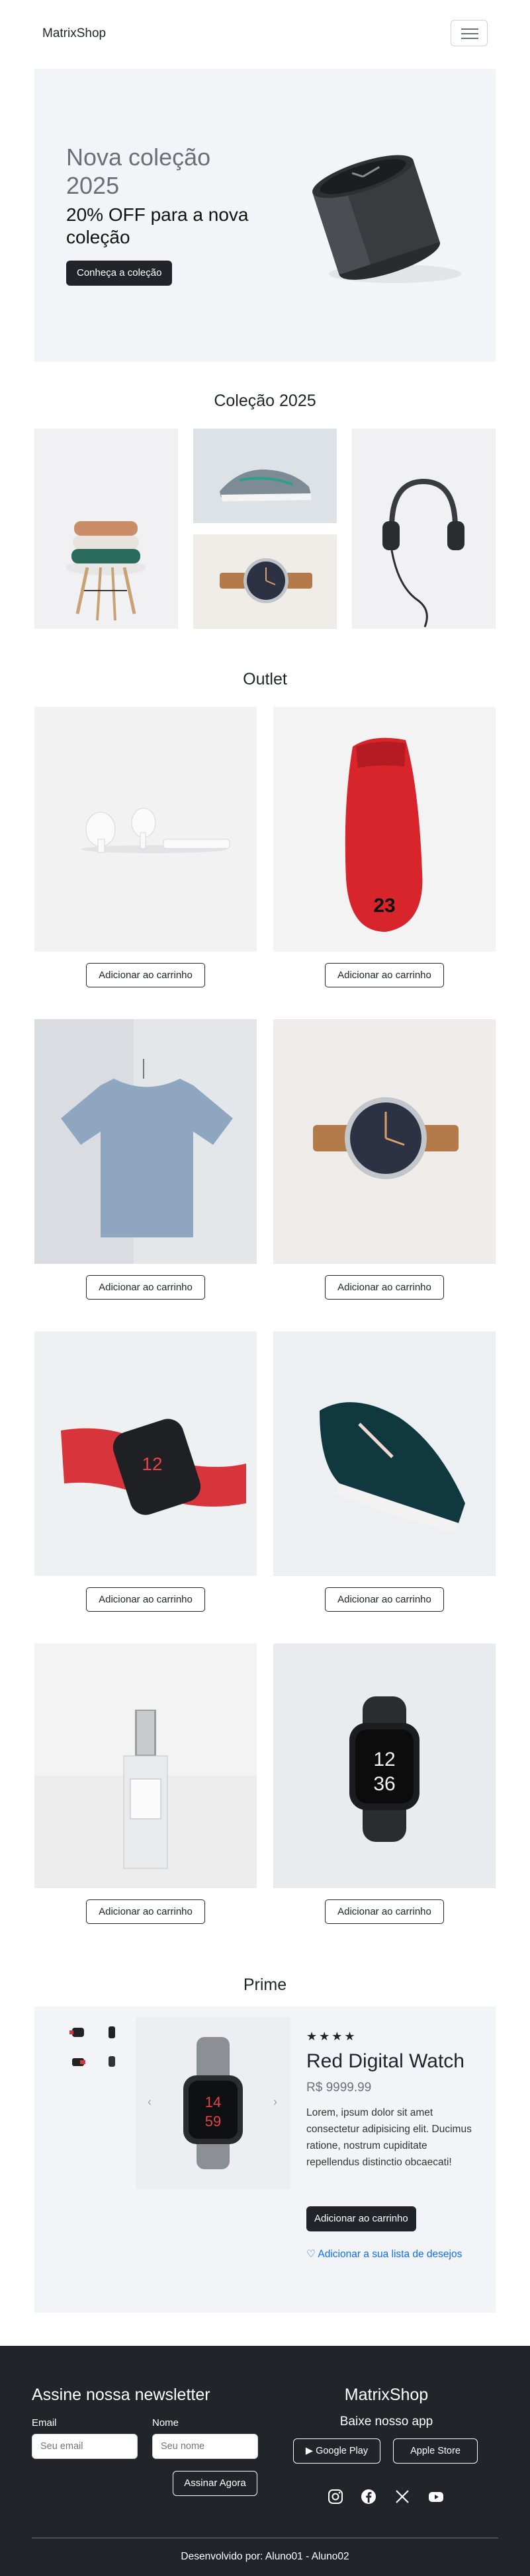  I want to click on x-twitter-icon, so click(402, 2496).